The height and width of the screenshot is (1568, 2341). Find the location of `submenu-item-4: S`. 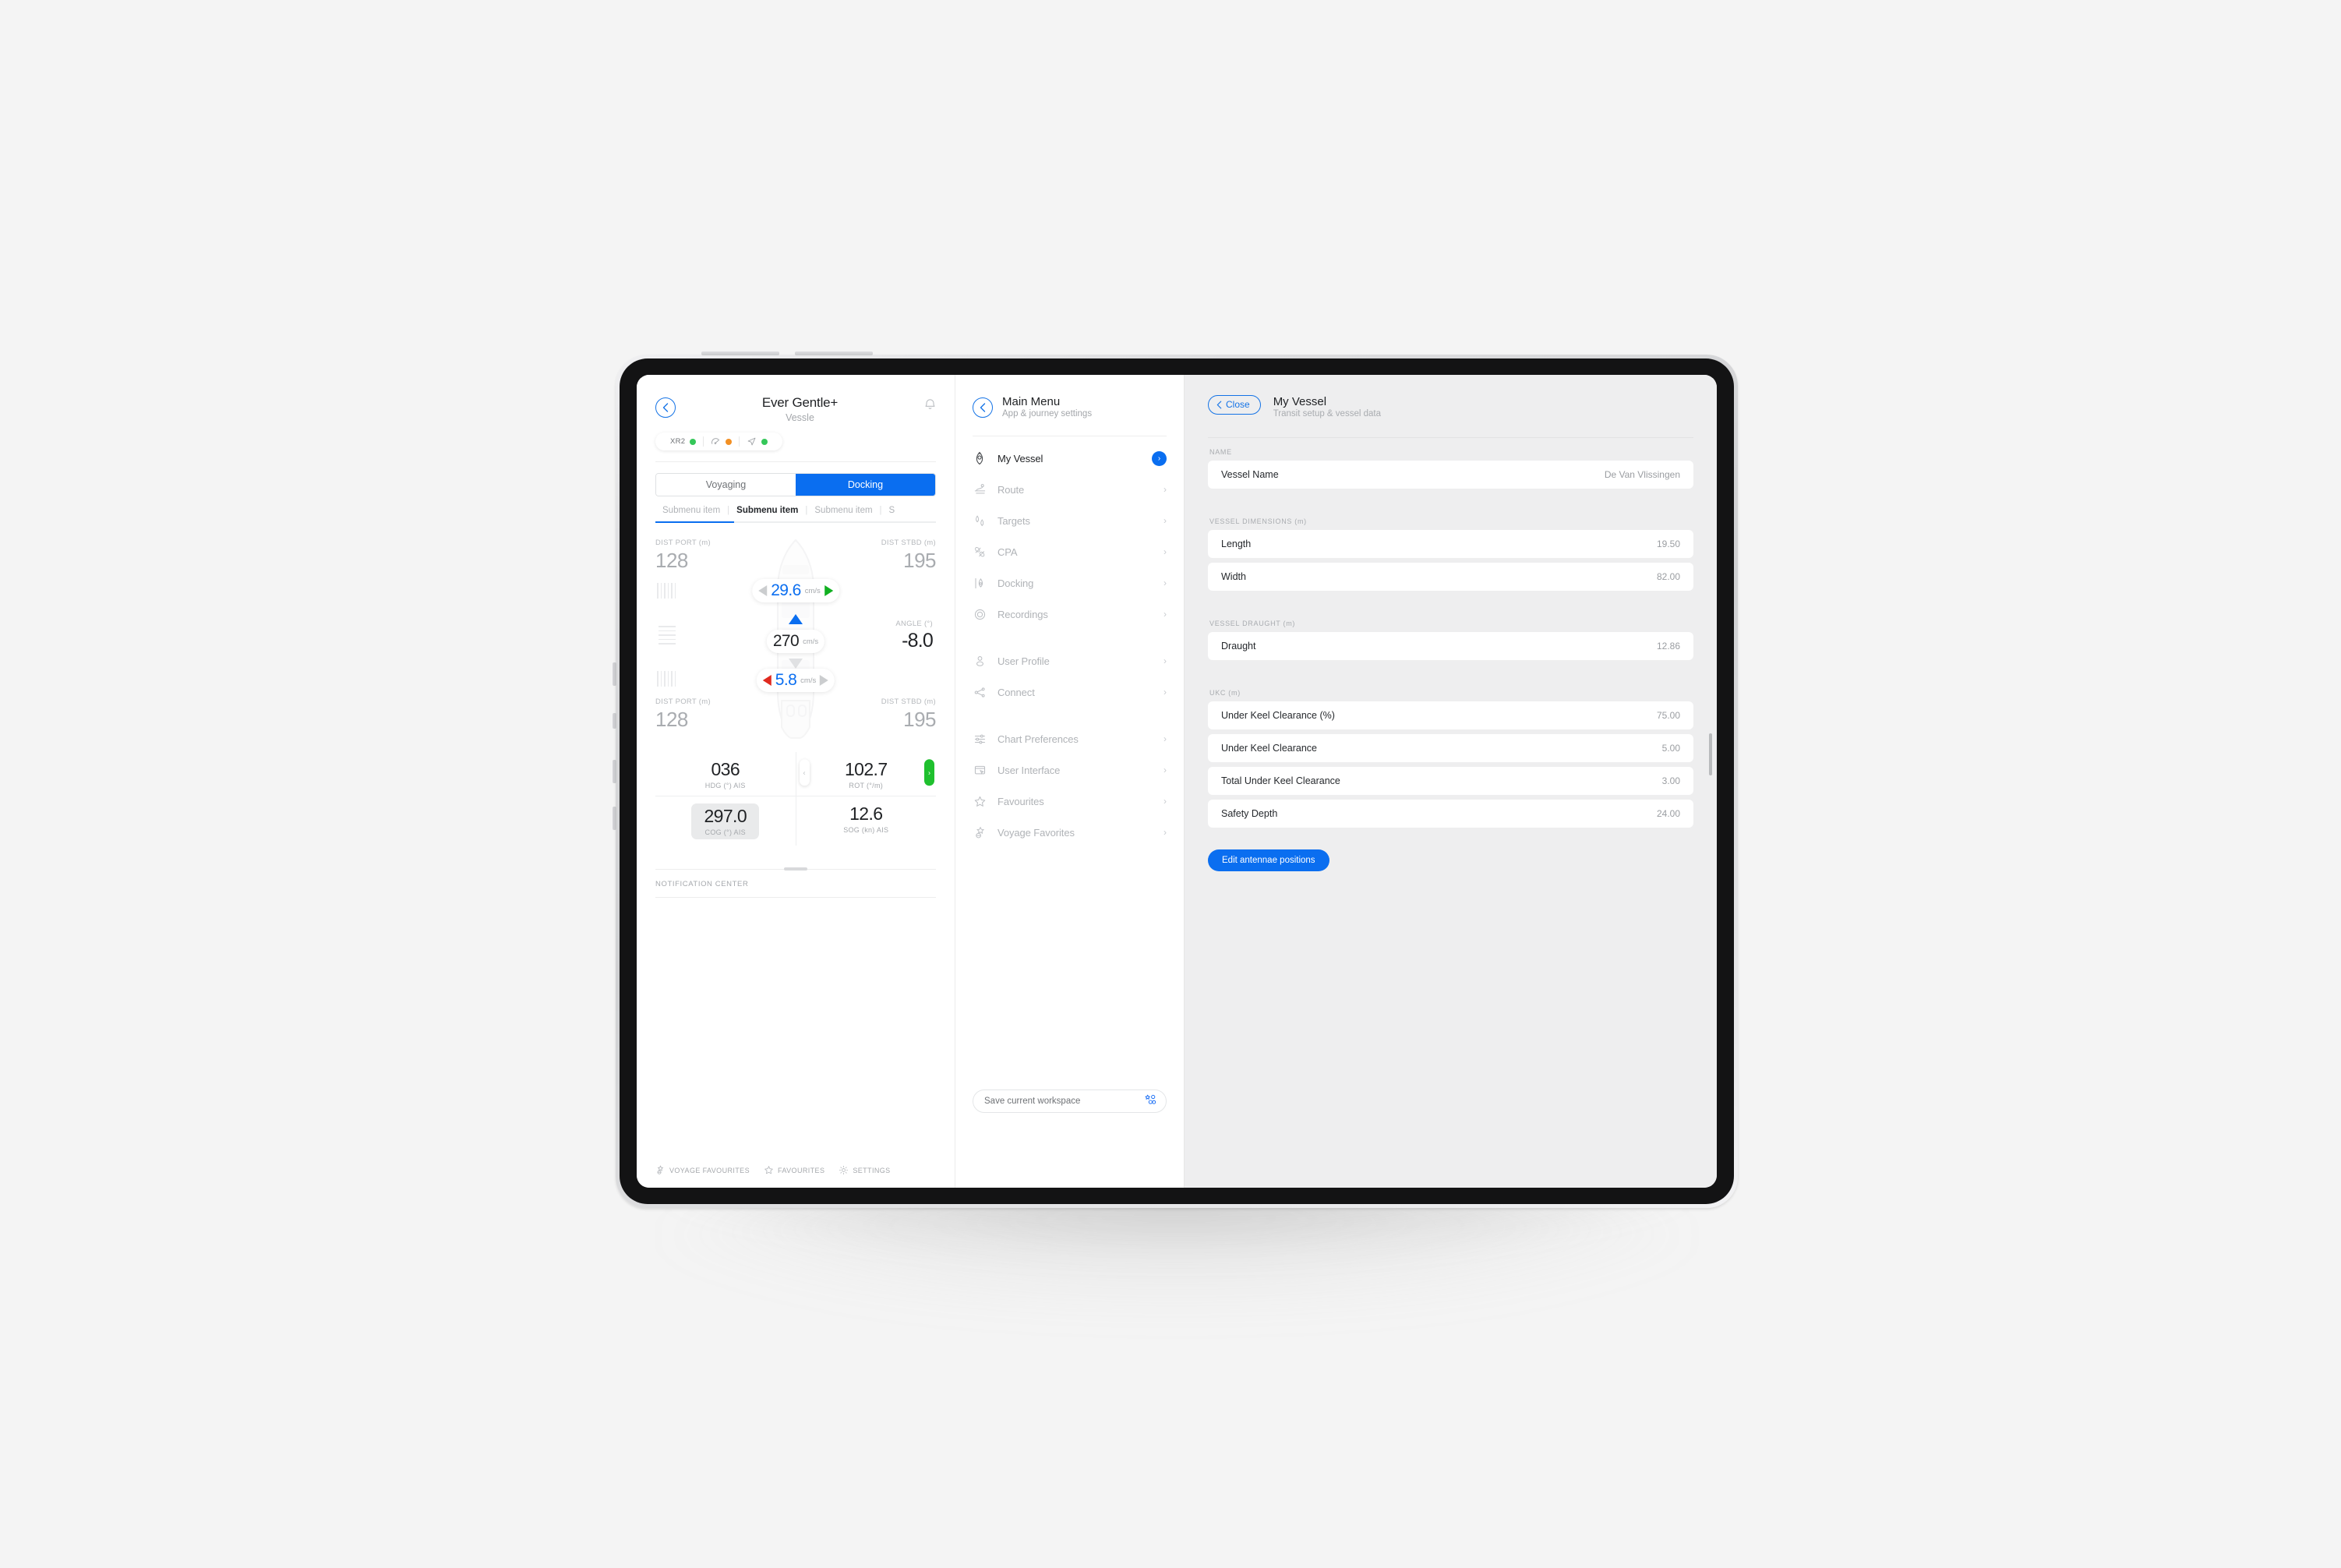

submenu-item-4: S is located at coordinates (892, 510).